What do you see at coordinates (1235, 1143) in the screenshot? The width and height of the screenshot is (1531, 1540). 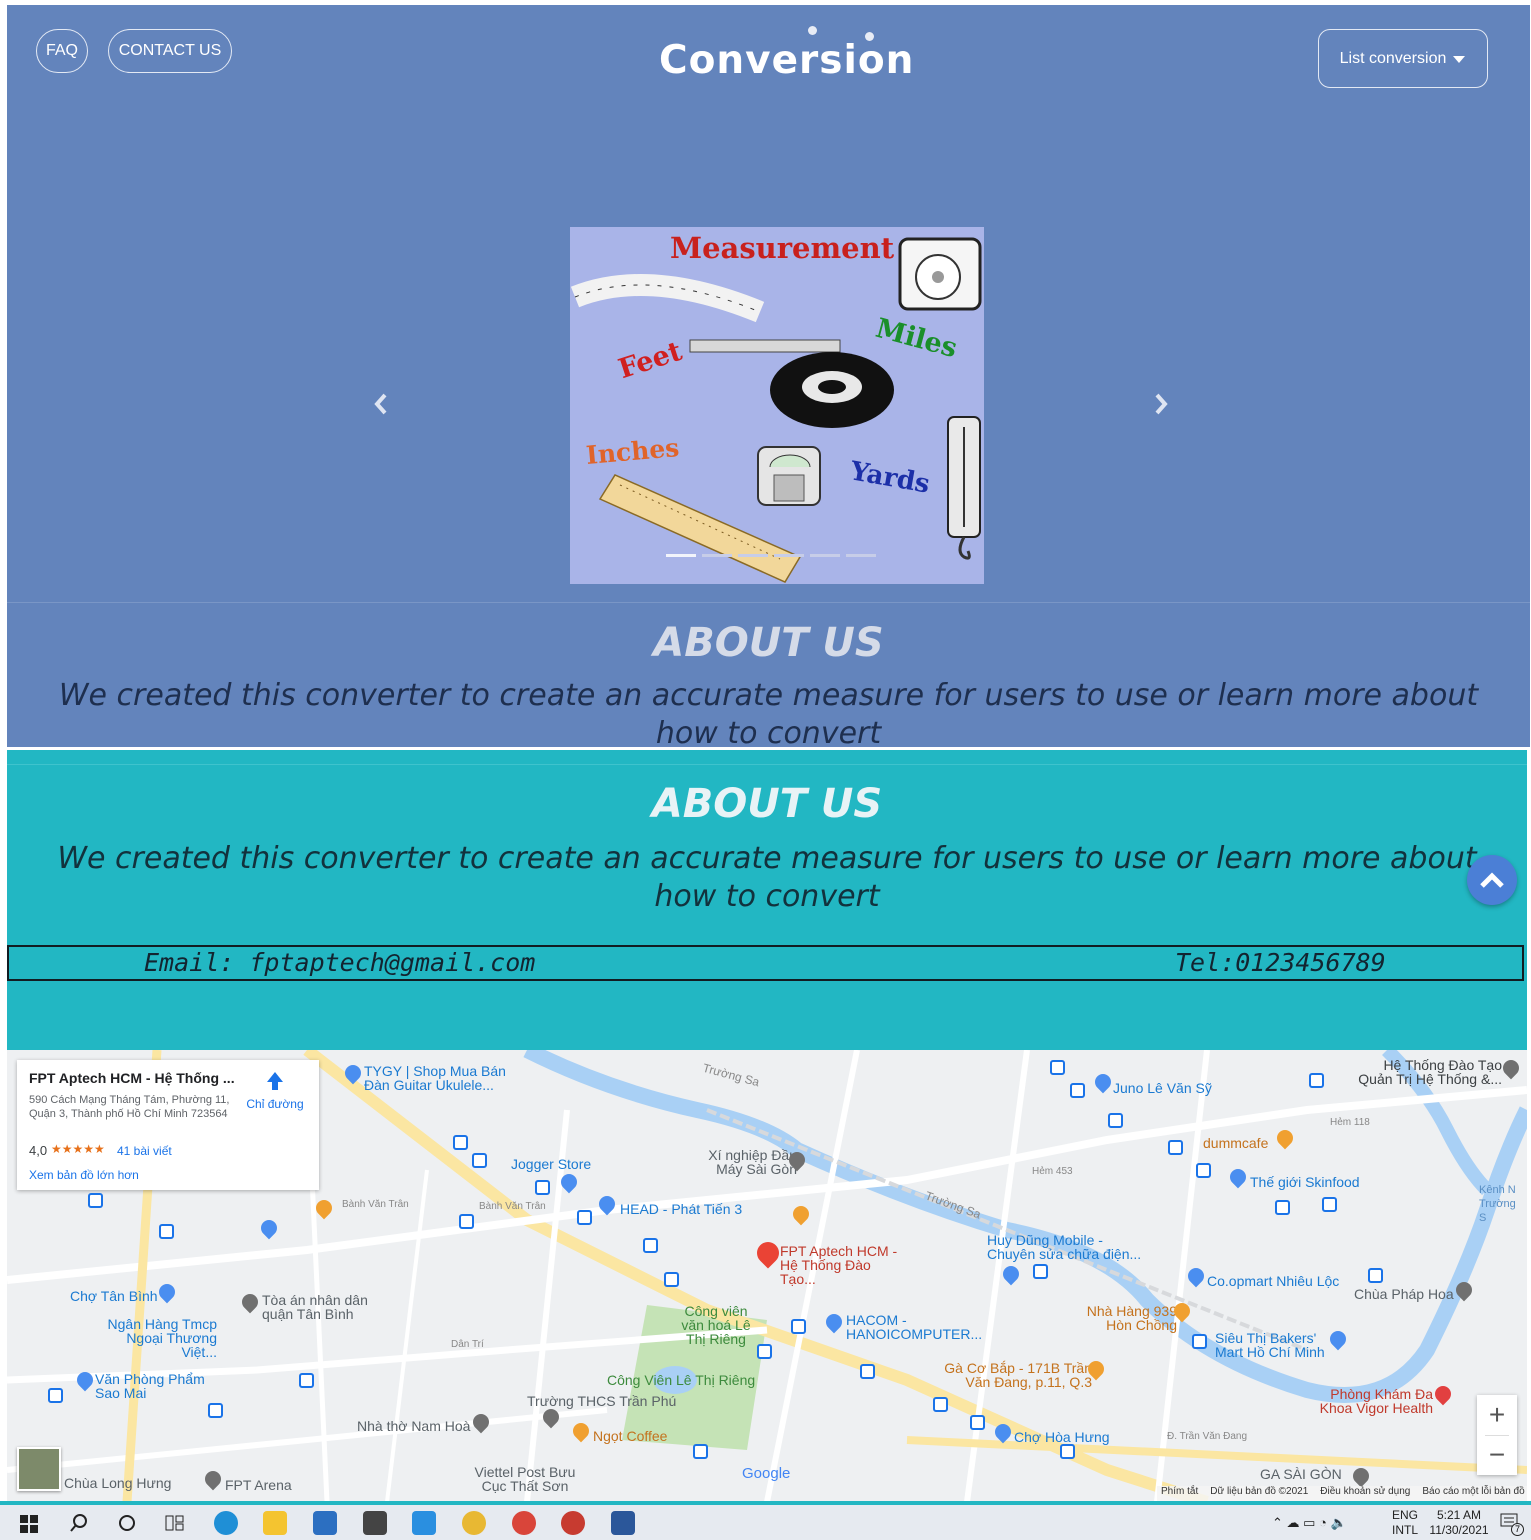 I see `map-label: dummcafe` at bounding box center [1235, 1143].